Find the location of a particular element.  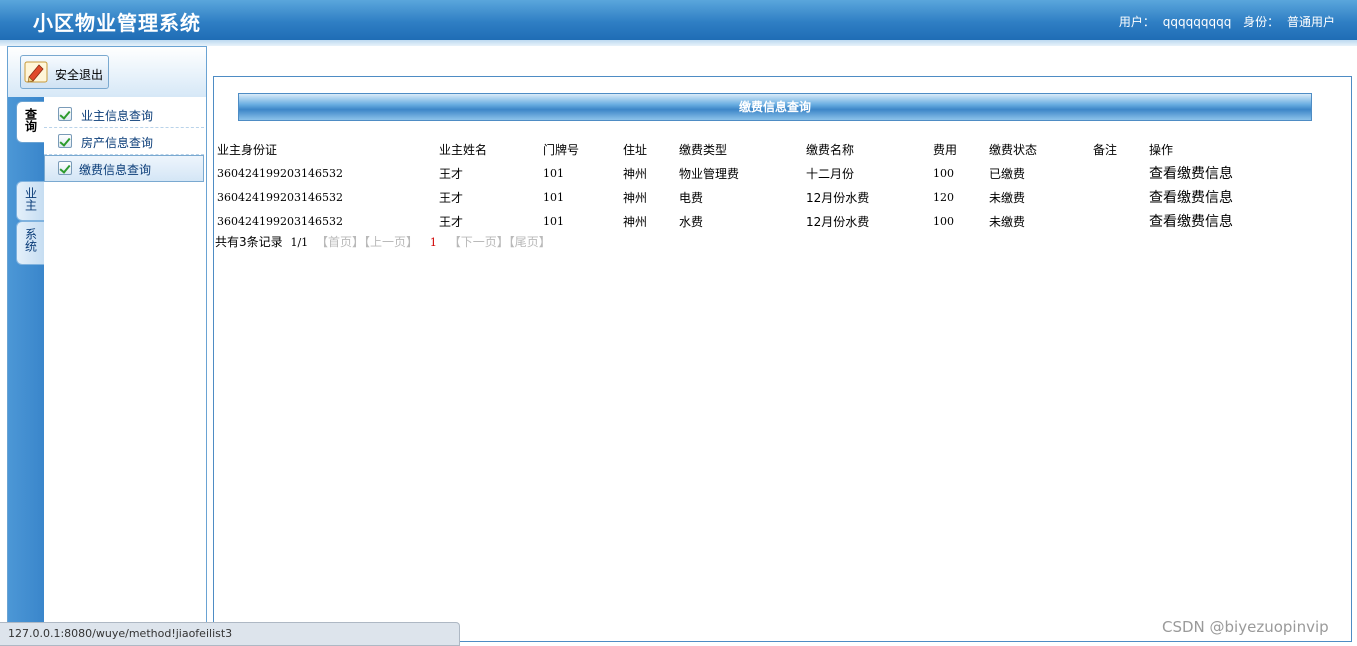

tab-system-label: 系统 is located at coordinates (30, 240).